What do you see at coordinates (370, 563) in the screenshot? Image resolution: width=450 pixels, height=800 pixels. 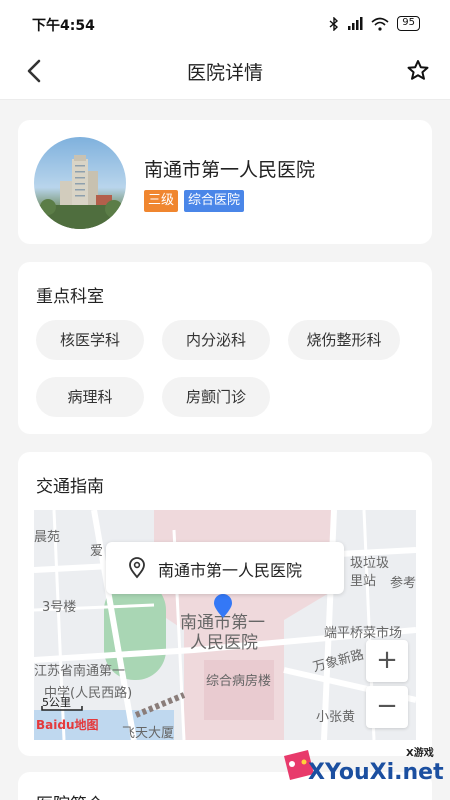 I see `map-label: 圾垃圾` at bounding box center [370, 563].